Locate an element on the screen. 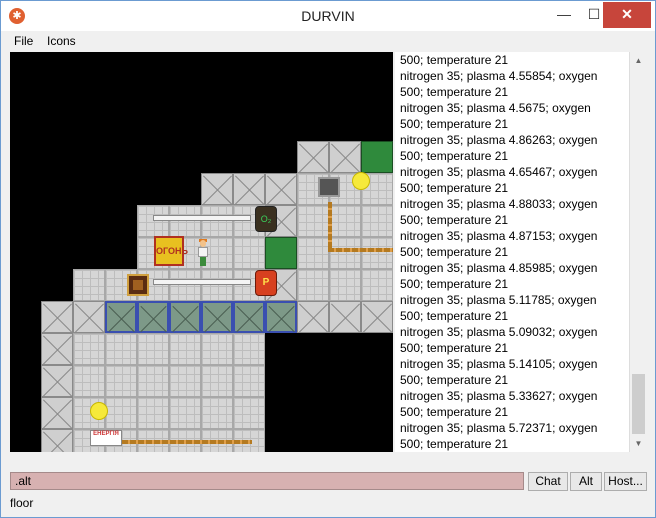 Image resolution: width=656 pixels, height=518 pixels. log-line: nitrogen 35; plasma 5.11785; oxygen is located at coordinates (498, 300).